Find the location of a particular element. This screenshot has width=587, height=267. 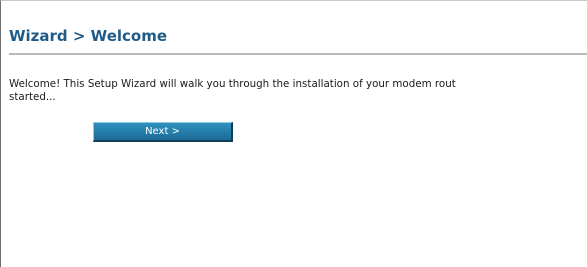

next-button: Next > is located at coordinates (163, 132).